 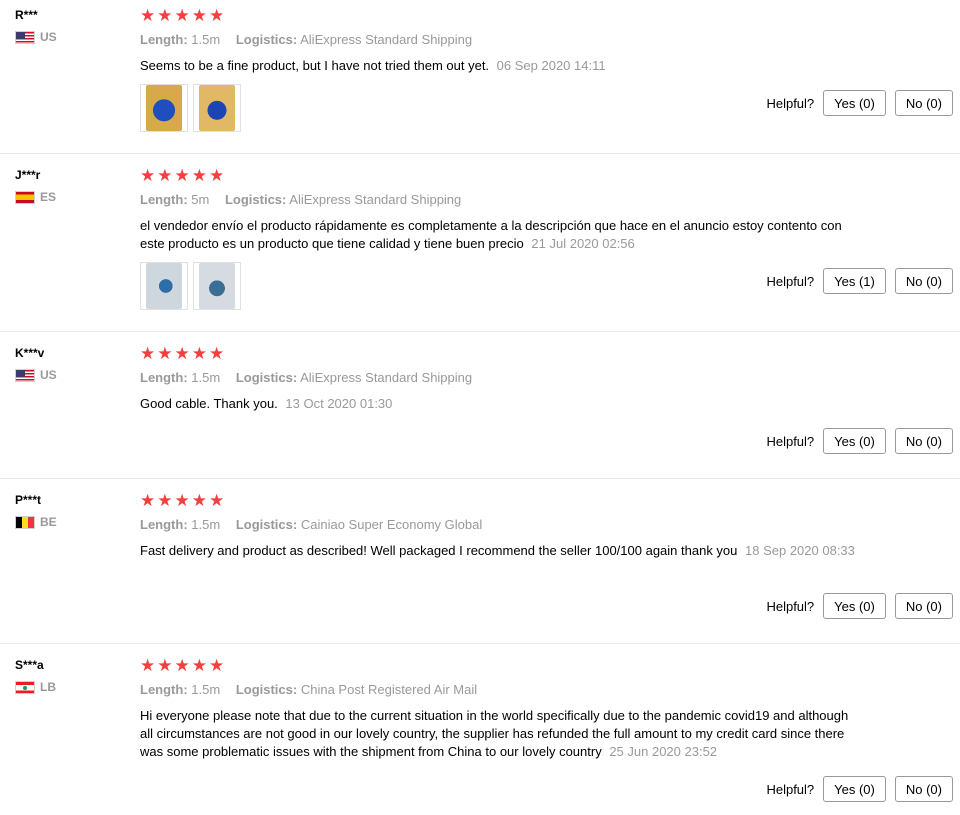 I want to click on es-flag-icon, so click(x=25, y=197).